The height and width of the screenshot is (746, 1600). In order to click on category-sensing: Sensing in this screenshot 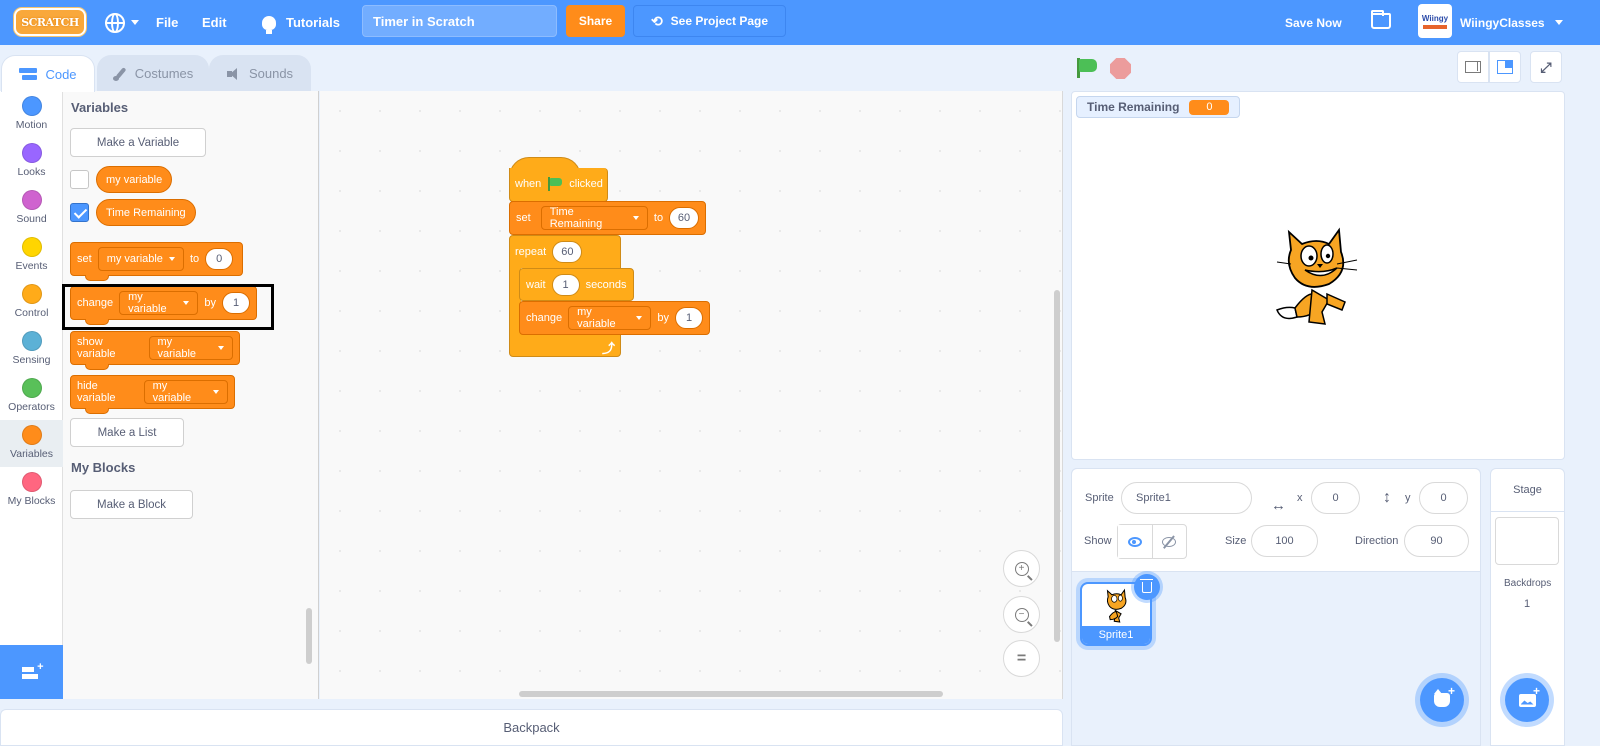, I will do `click(31, 349)`.